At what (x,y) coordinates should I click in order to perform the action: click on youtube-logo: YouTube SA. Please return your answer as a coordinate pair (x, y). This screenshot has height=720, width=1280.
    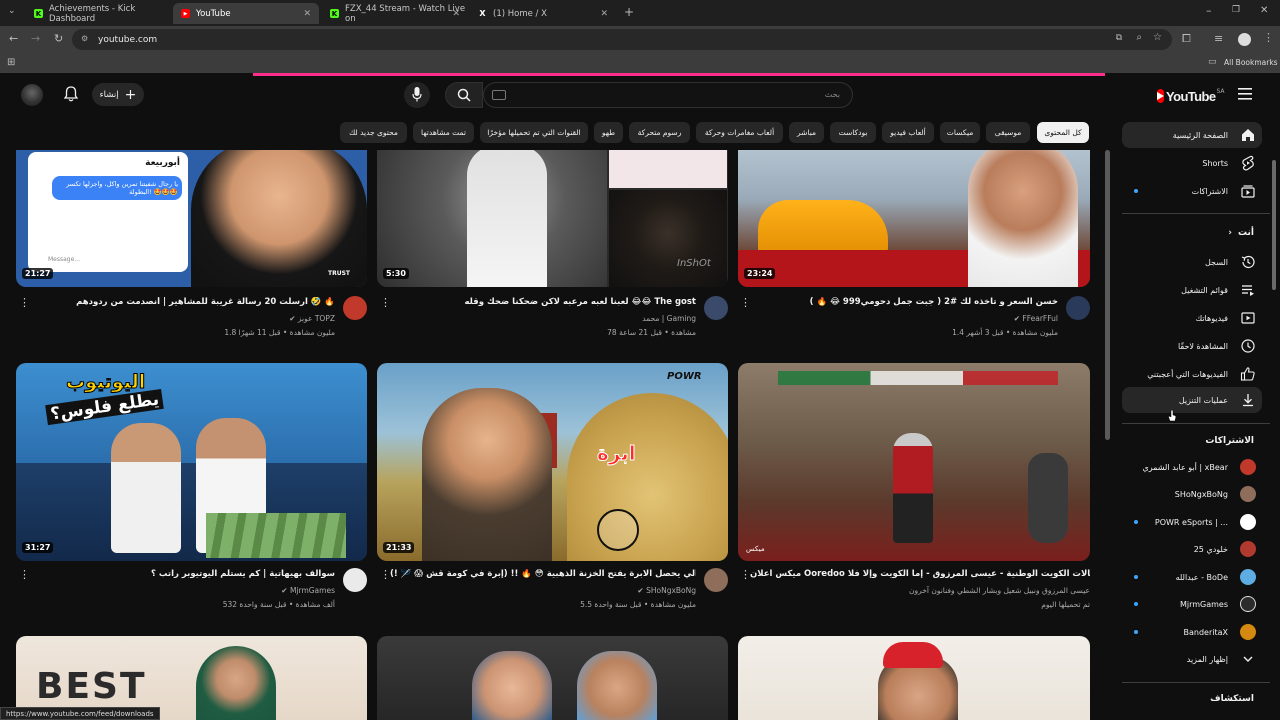
    Looking at the image, I should click on (1191, 96).